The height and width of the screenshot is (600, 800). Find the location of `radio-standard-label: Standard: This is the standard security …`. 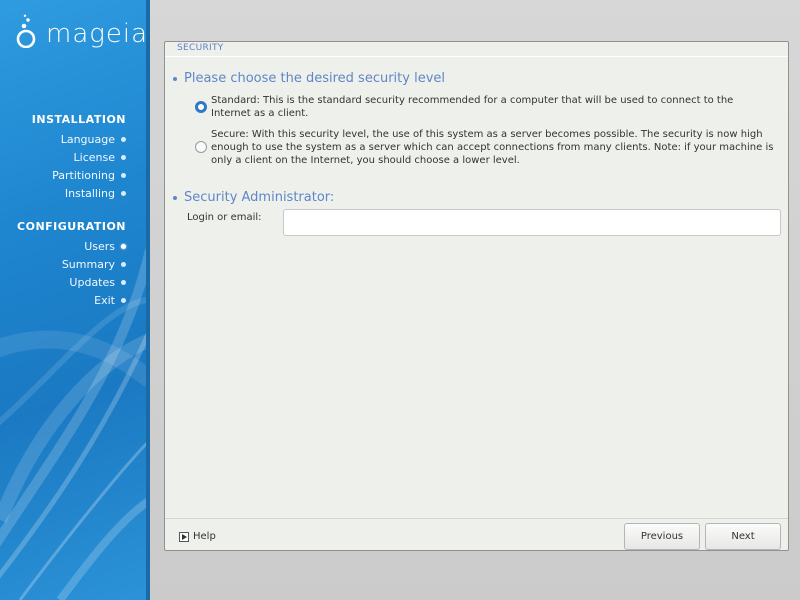

radio-standard-label: Standard: This is the standard security … is located at coordinates (493, 107).